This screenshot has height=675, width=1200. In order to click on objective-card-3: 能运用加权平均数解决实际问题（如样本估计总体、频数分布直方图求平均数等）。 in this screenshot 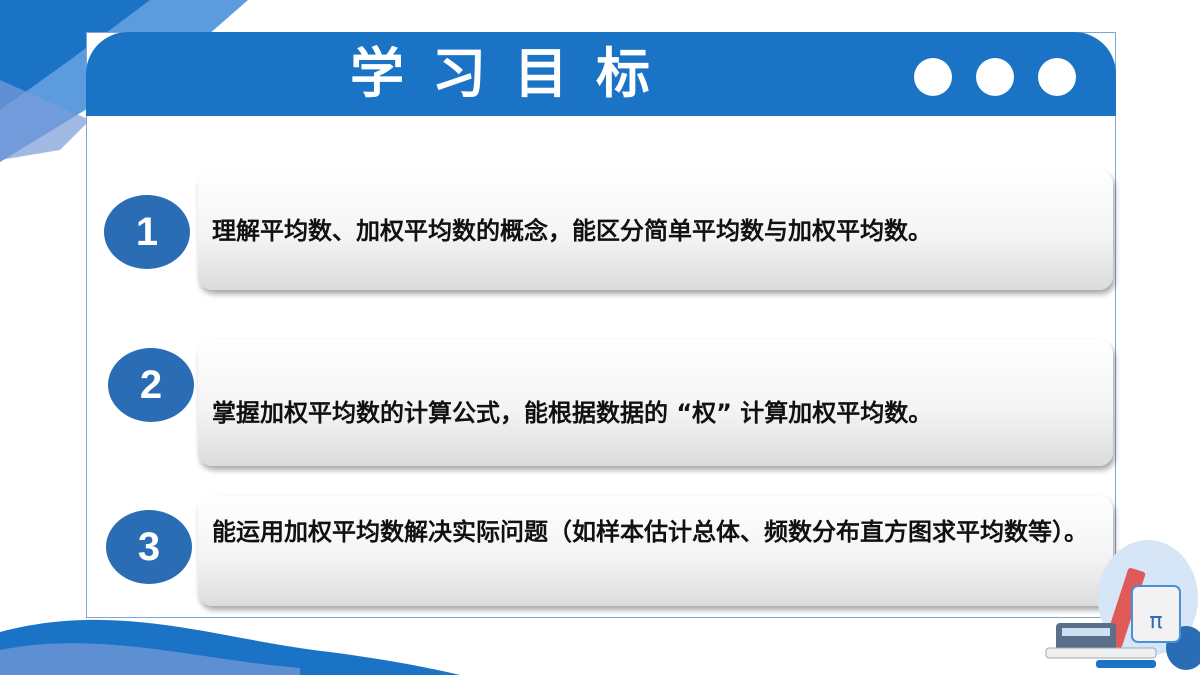, I will do `click(655, 551)`.